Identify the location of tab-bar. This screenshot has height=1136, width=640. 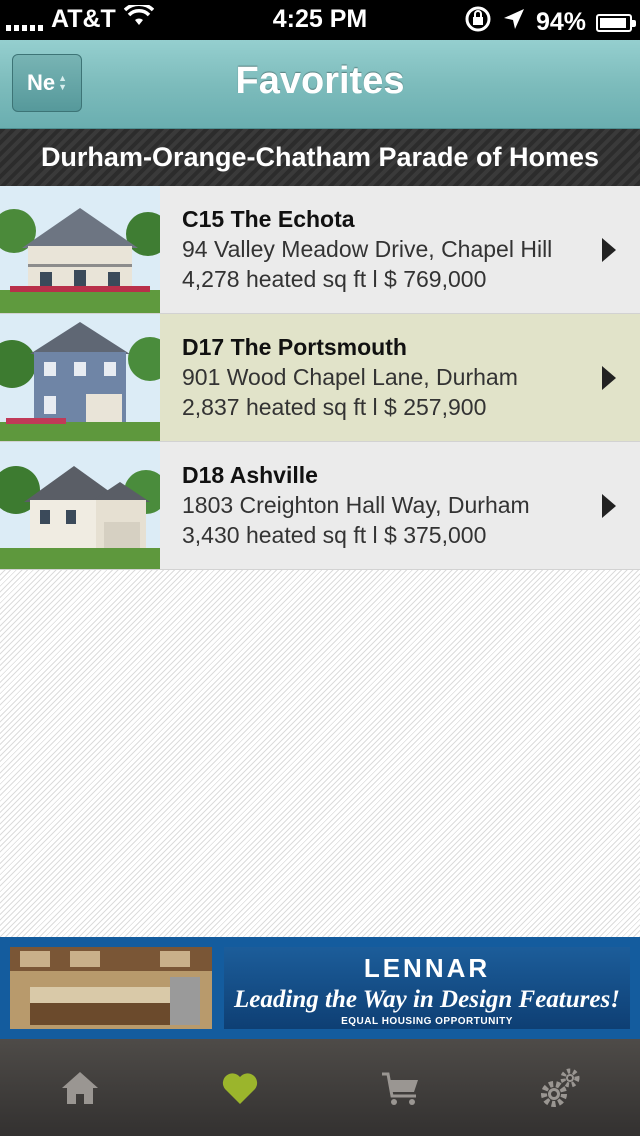
(320, 1087).